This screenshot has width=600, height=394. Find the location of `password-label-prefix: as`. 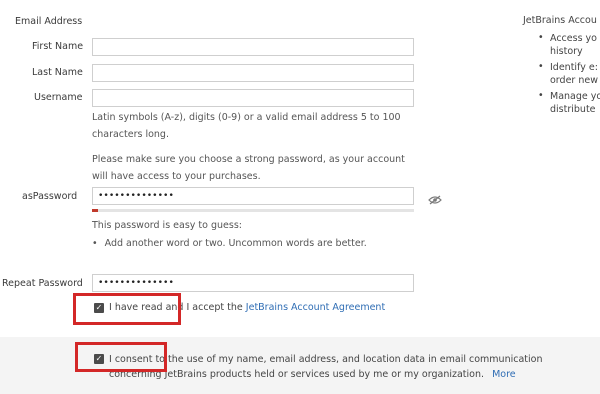

password-label-prefix: as is located at coordinates (27, 196).